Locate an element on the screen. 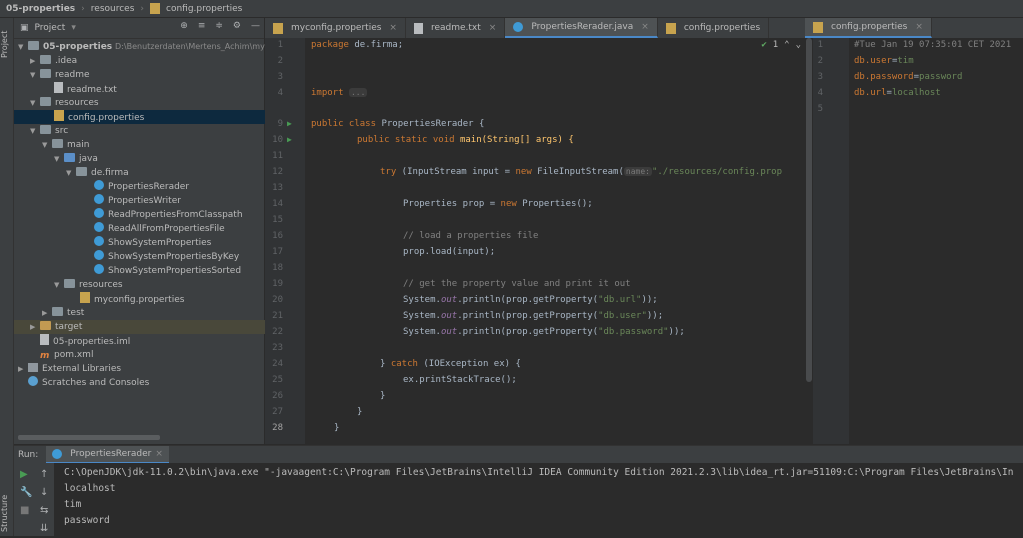 The height and width of the screenshot is (538, 1023). project-panel-title: Project is located at coordinates (50, 28).